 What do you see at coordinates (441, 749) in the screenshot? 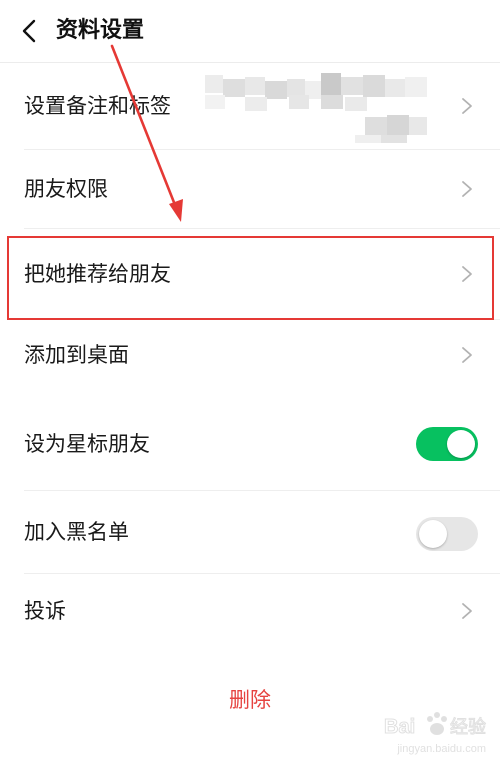
I see `watermark-url: jingyan.baidu.com` at bounding box center [441, 749].